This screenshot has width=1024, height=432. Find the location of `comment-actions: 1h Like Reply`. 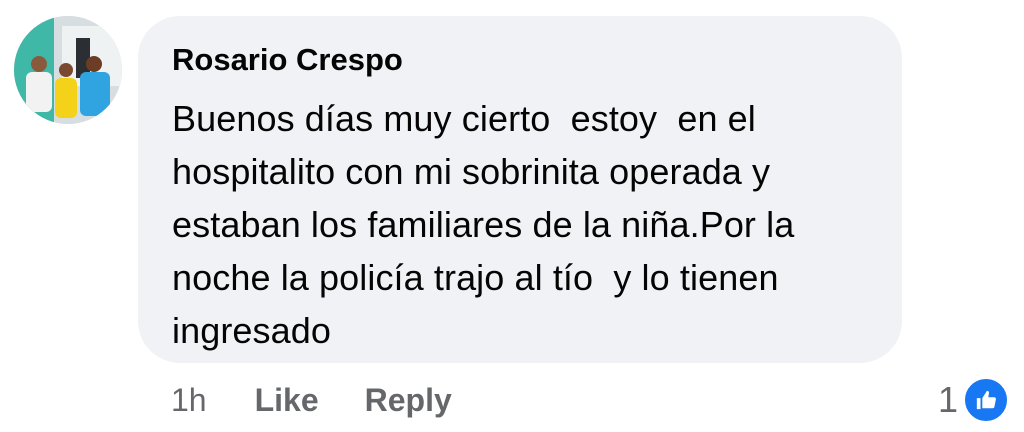

comment-actions: 1h Like Reply is located at coordinates (311, 400).